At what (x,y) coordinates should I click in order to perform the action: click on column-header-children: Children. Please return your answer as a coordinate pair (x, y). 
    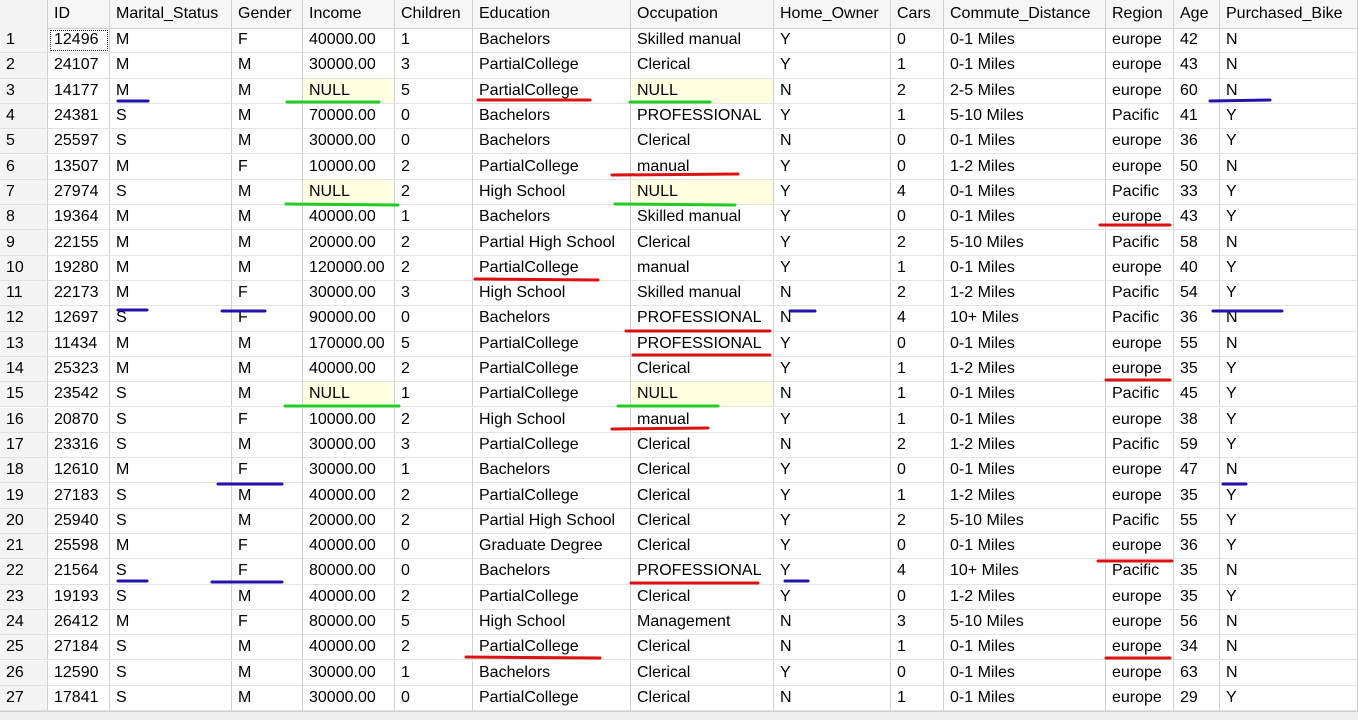
    Looking at the image, I should click on (434, 14).